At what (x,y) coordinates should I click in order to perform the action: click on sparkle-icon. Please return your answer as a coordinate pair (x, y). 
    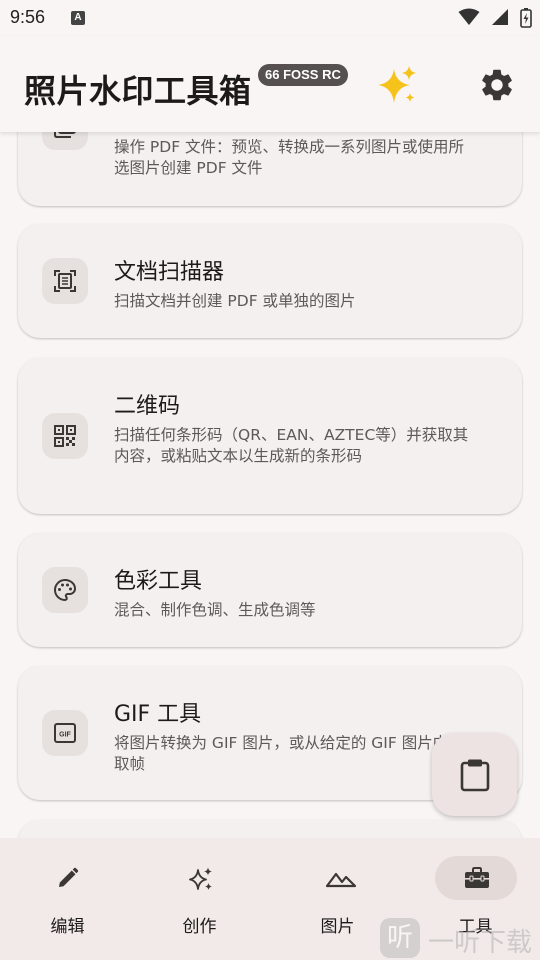
    Looking at the image, I should click on (397, 86).